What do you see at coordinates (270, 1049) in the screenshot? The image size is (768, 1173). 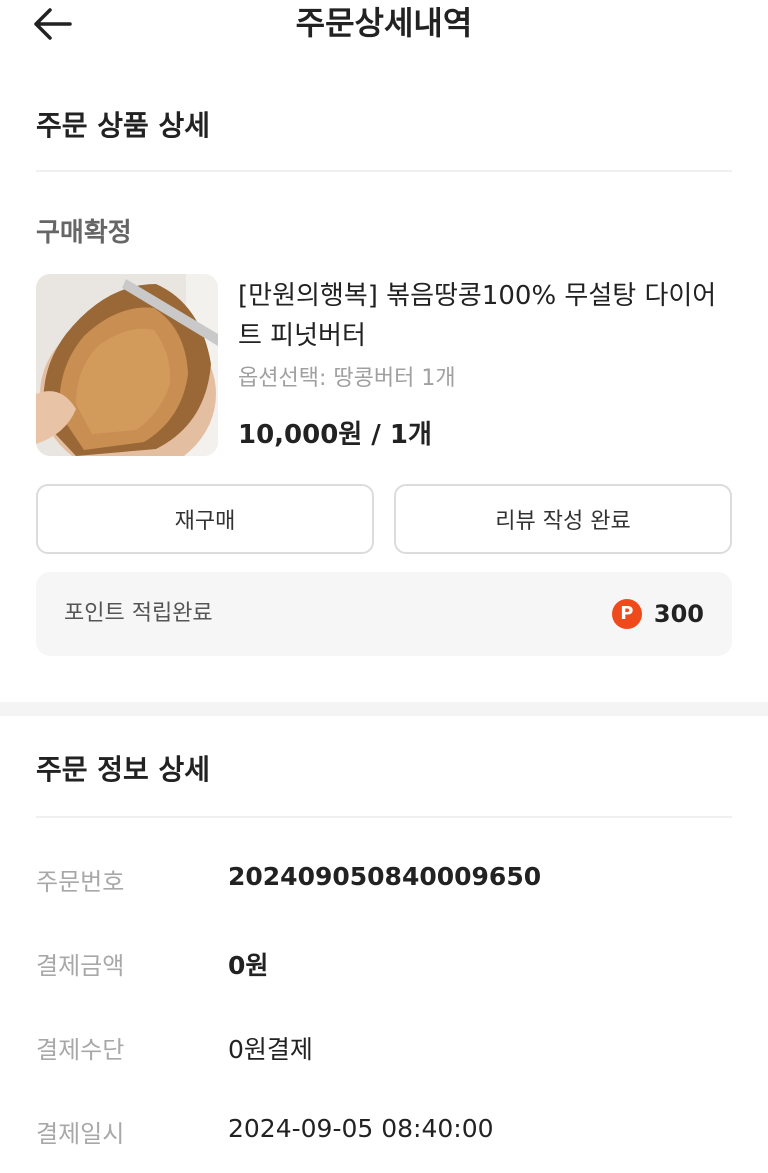 I see `payment-method-value: 0원결제` at bounding box center [270, 1049].